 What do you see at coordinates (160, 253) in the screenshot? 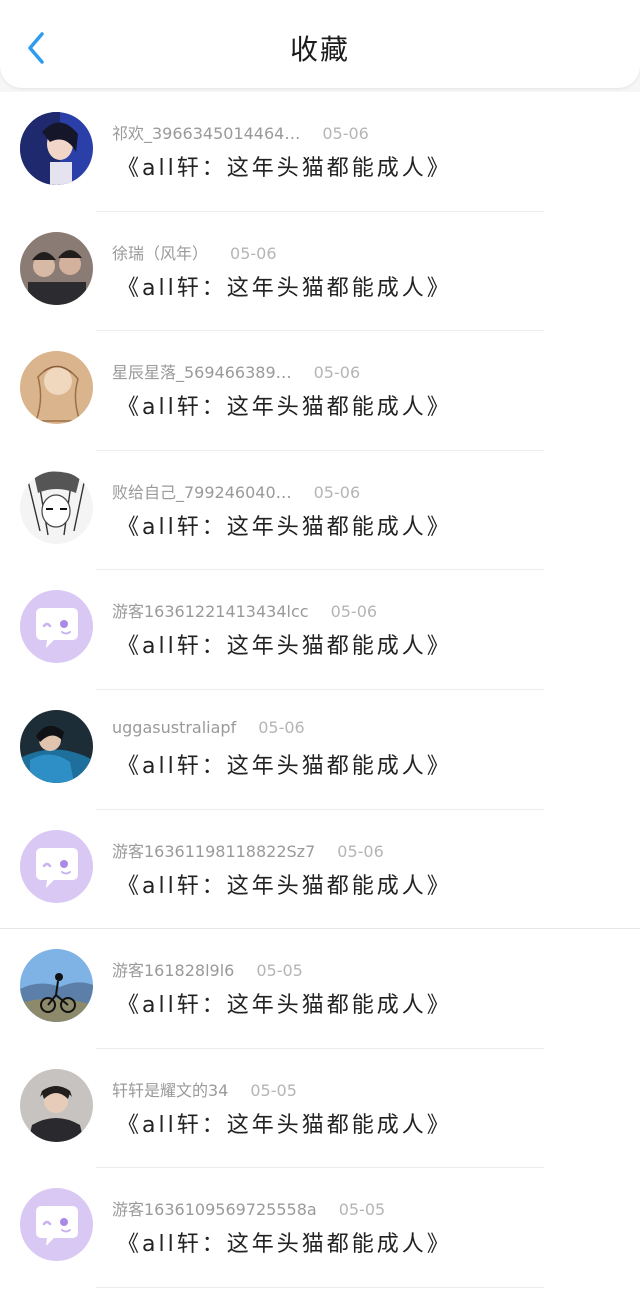
I see `author-name: 徐瑞（风年）` at bounding box center [160, 253].